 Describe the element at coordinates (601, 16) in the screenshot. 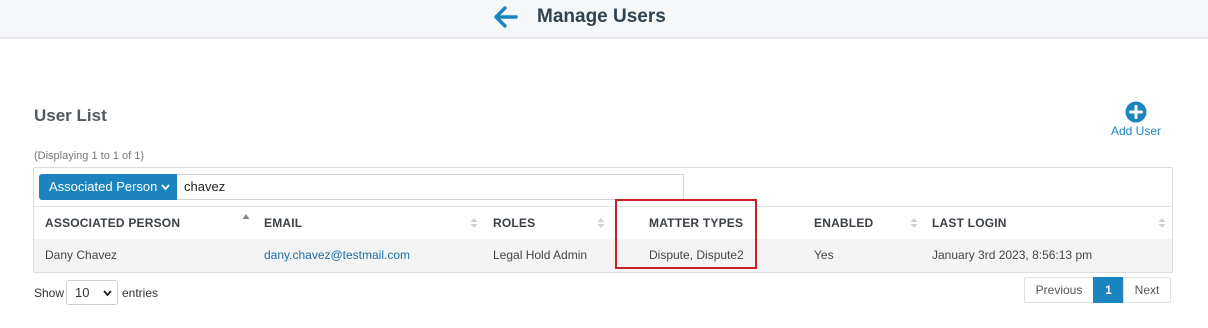

I see `page-title: Manage Users` at that location.